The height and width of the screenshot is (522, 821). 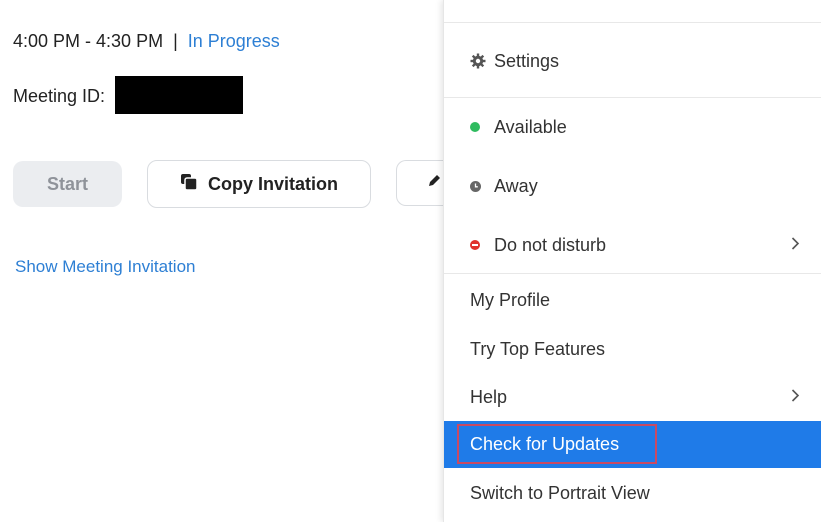 I want to click on meeting-time-row: 4:00 PM - 4:30 PM | In Progress, so click(x=146, y=41).